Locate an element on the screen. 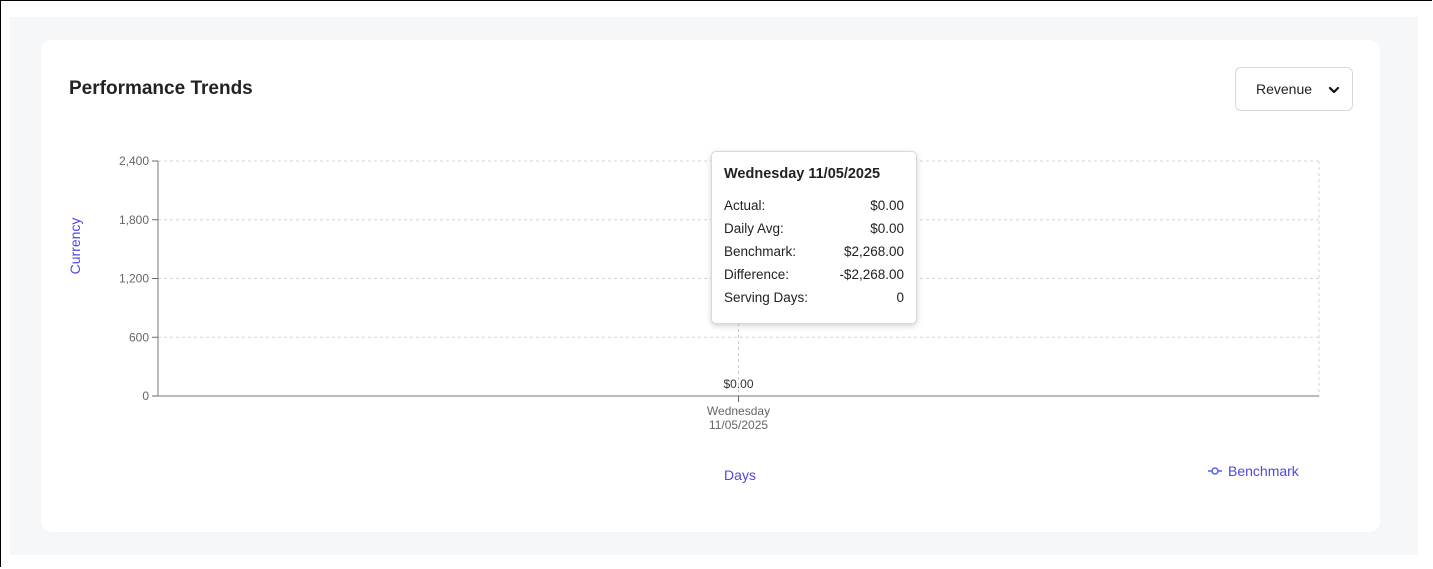 The image size is (1433, 569). legend: Benchmark is located at coordinates (1254, 471).